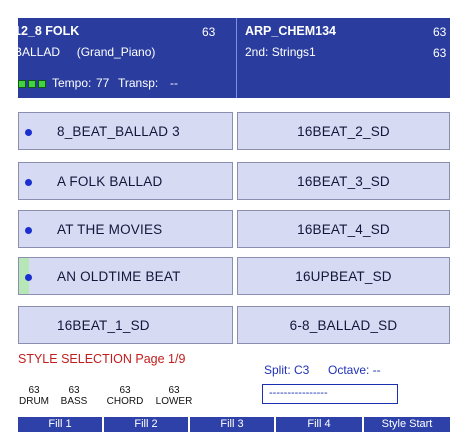 This screenshot has width=452, height=447. I want to click on style-button-label: AN OLDTIME BEAT, so click(119, 276).